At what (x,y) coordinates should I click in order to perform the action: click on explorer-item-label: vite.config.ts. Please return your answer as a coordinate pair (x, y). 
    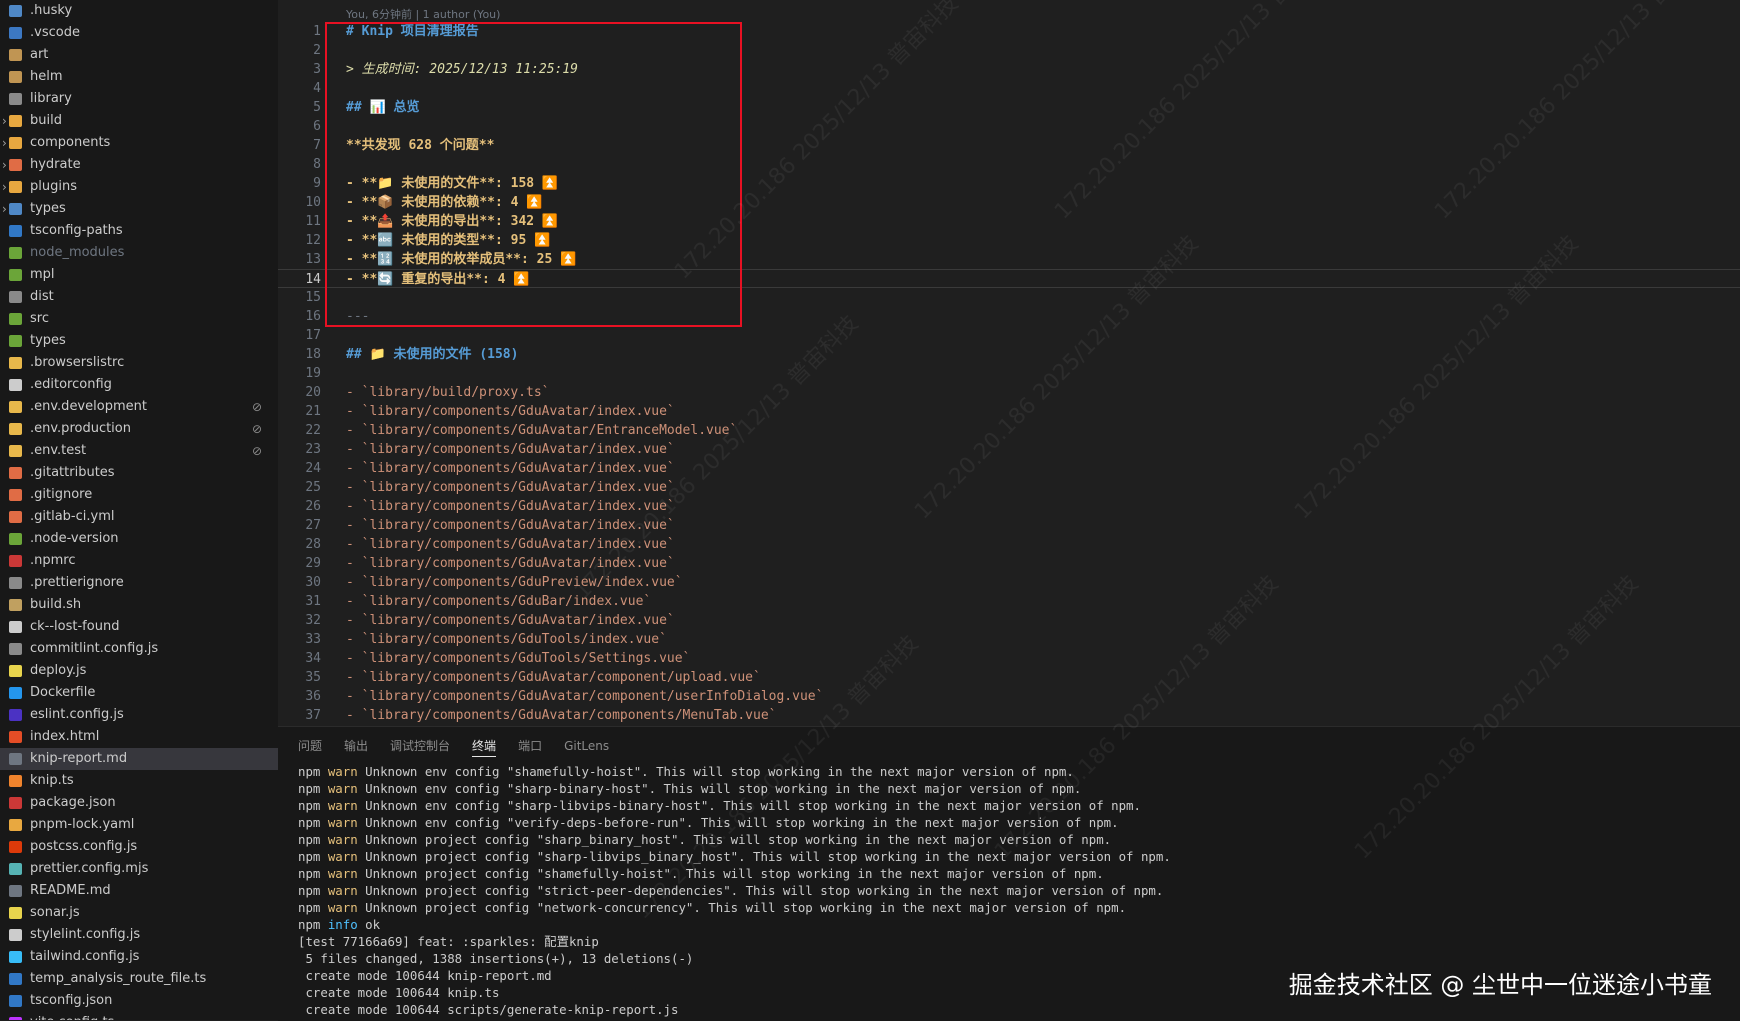
    Looking at the image, I should click on (72, 1016).